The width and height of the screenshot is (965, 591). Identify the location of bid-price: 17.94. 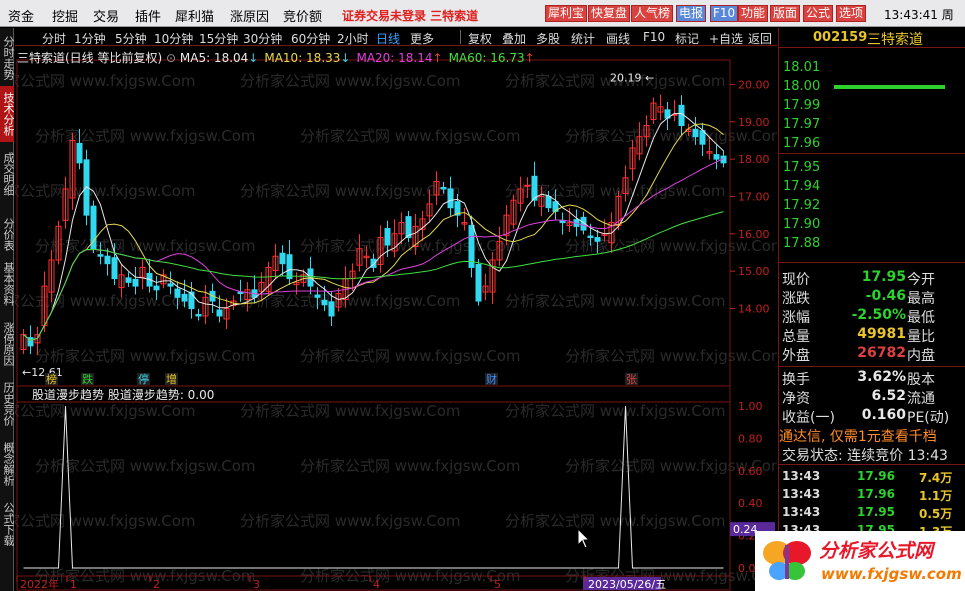
(802, 186).